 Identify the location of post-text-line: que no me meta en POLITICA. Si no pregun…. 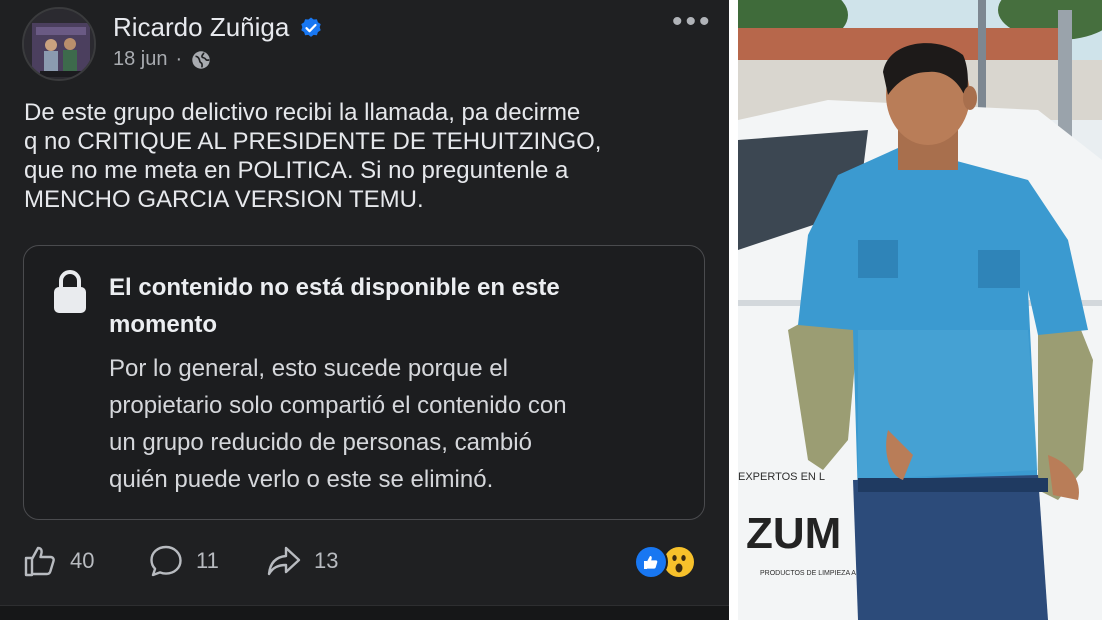
(296, 170).